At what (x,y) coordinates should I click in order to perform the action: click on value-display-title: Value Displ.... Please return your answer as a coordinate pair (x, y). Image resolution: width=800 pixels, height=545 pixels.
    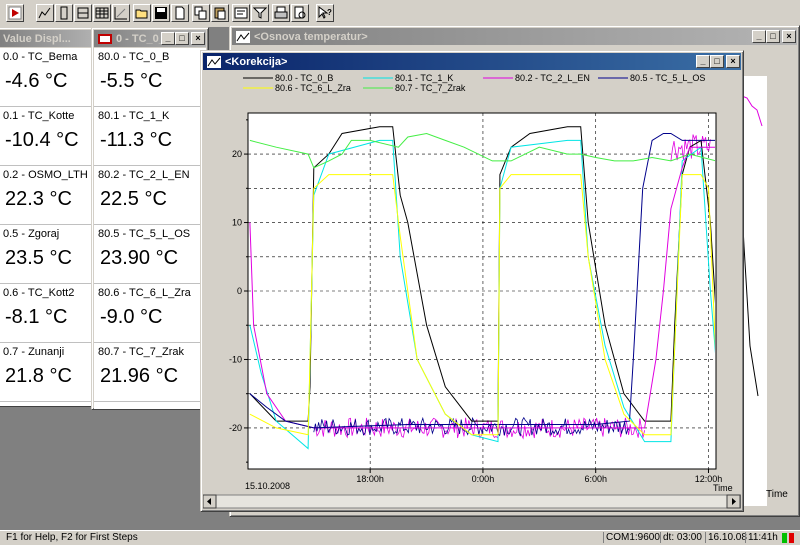
    Looking at the image, I should click on (37, 38).